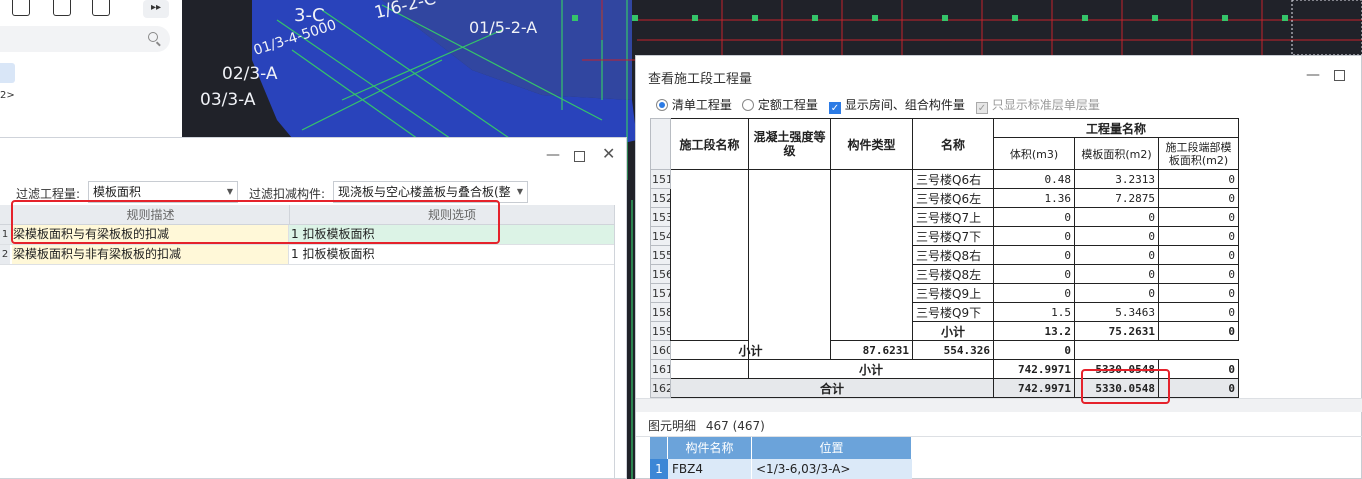 The height and width of the screenshot is (479, 1362). Describe the element at coordinates (871, 350) in the screenshot. I see `volume-cell: 87.6231` at that location.